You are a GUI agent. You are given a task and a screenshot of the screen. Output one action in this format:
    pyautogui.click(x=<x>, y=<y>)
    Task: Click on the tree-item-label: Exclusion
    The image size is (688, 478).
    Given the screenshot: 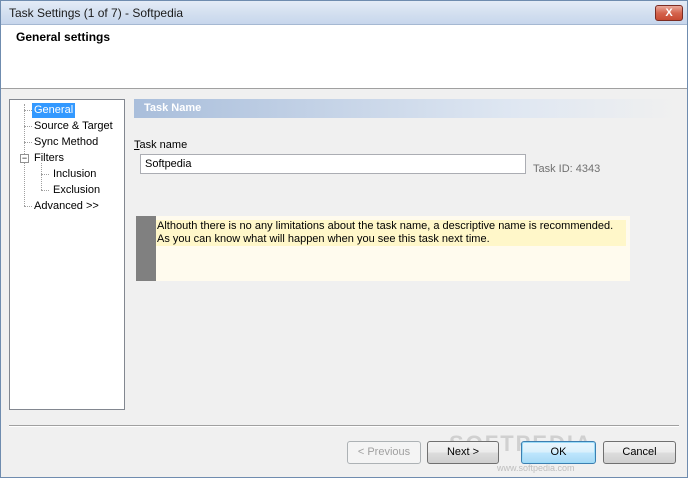 What is the action you would take?
    pyautogui.click(x=77, y=190)
    